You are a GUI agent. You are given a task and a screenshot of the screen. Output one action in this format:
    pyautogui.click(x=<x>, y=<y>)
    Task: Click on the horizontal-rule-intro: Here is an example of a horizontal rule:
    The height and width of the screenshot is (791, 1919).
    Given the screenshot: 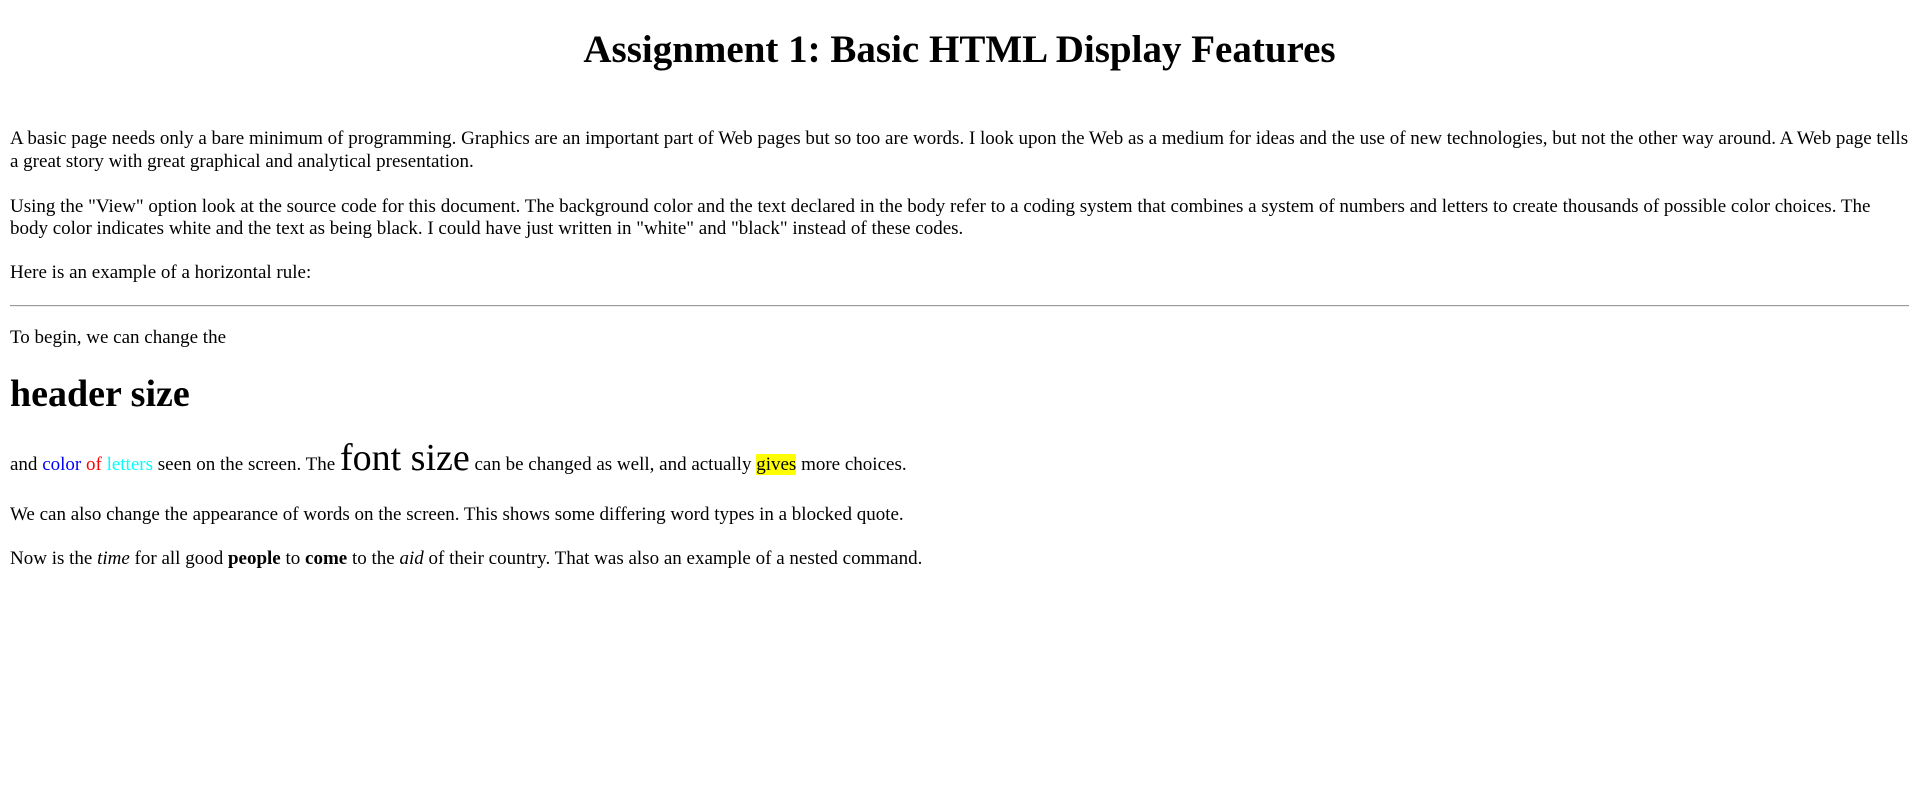 What is the action you would take?
    pyautogui.click(x=161, y=273)
    